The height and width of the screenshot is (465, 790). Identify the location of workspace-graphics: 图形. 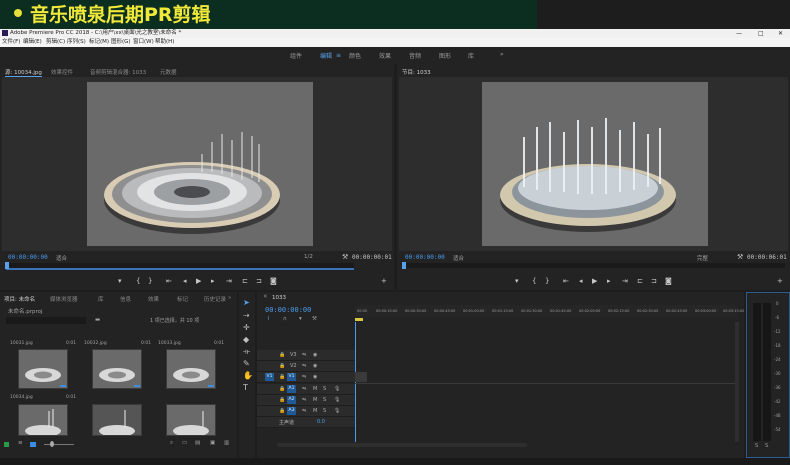
(445, 55).